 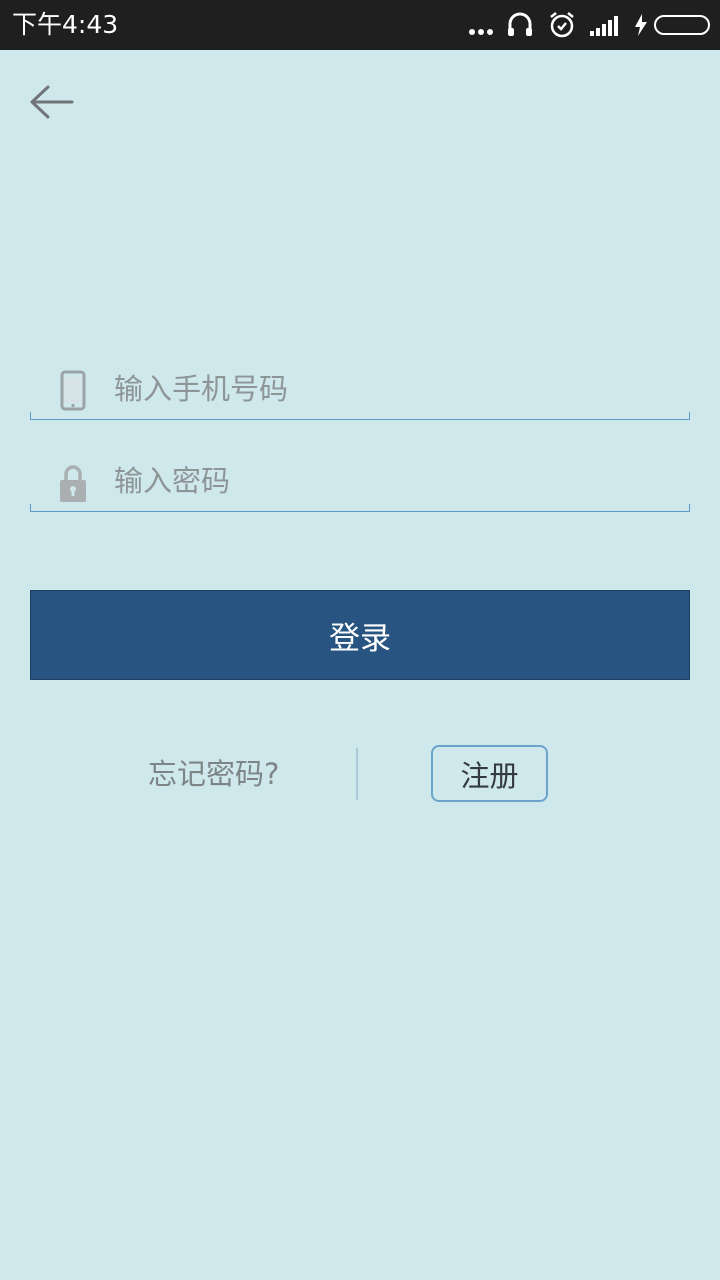 I want to click on password-input-row, so click(x=360, y=481).